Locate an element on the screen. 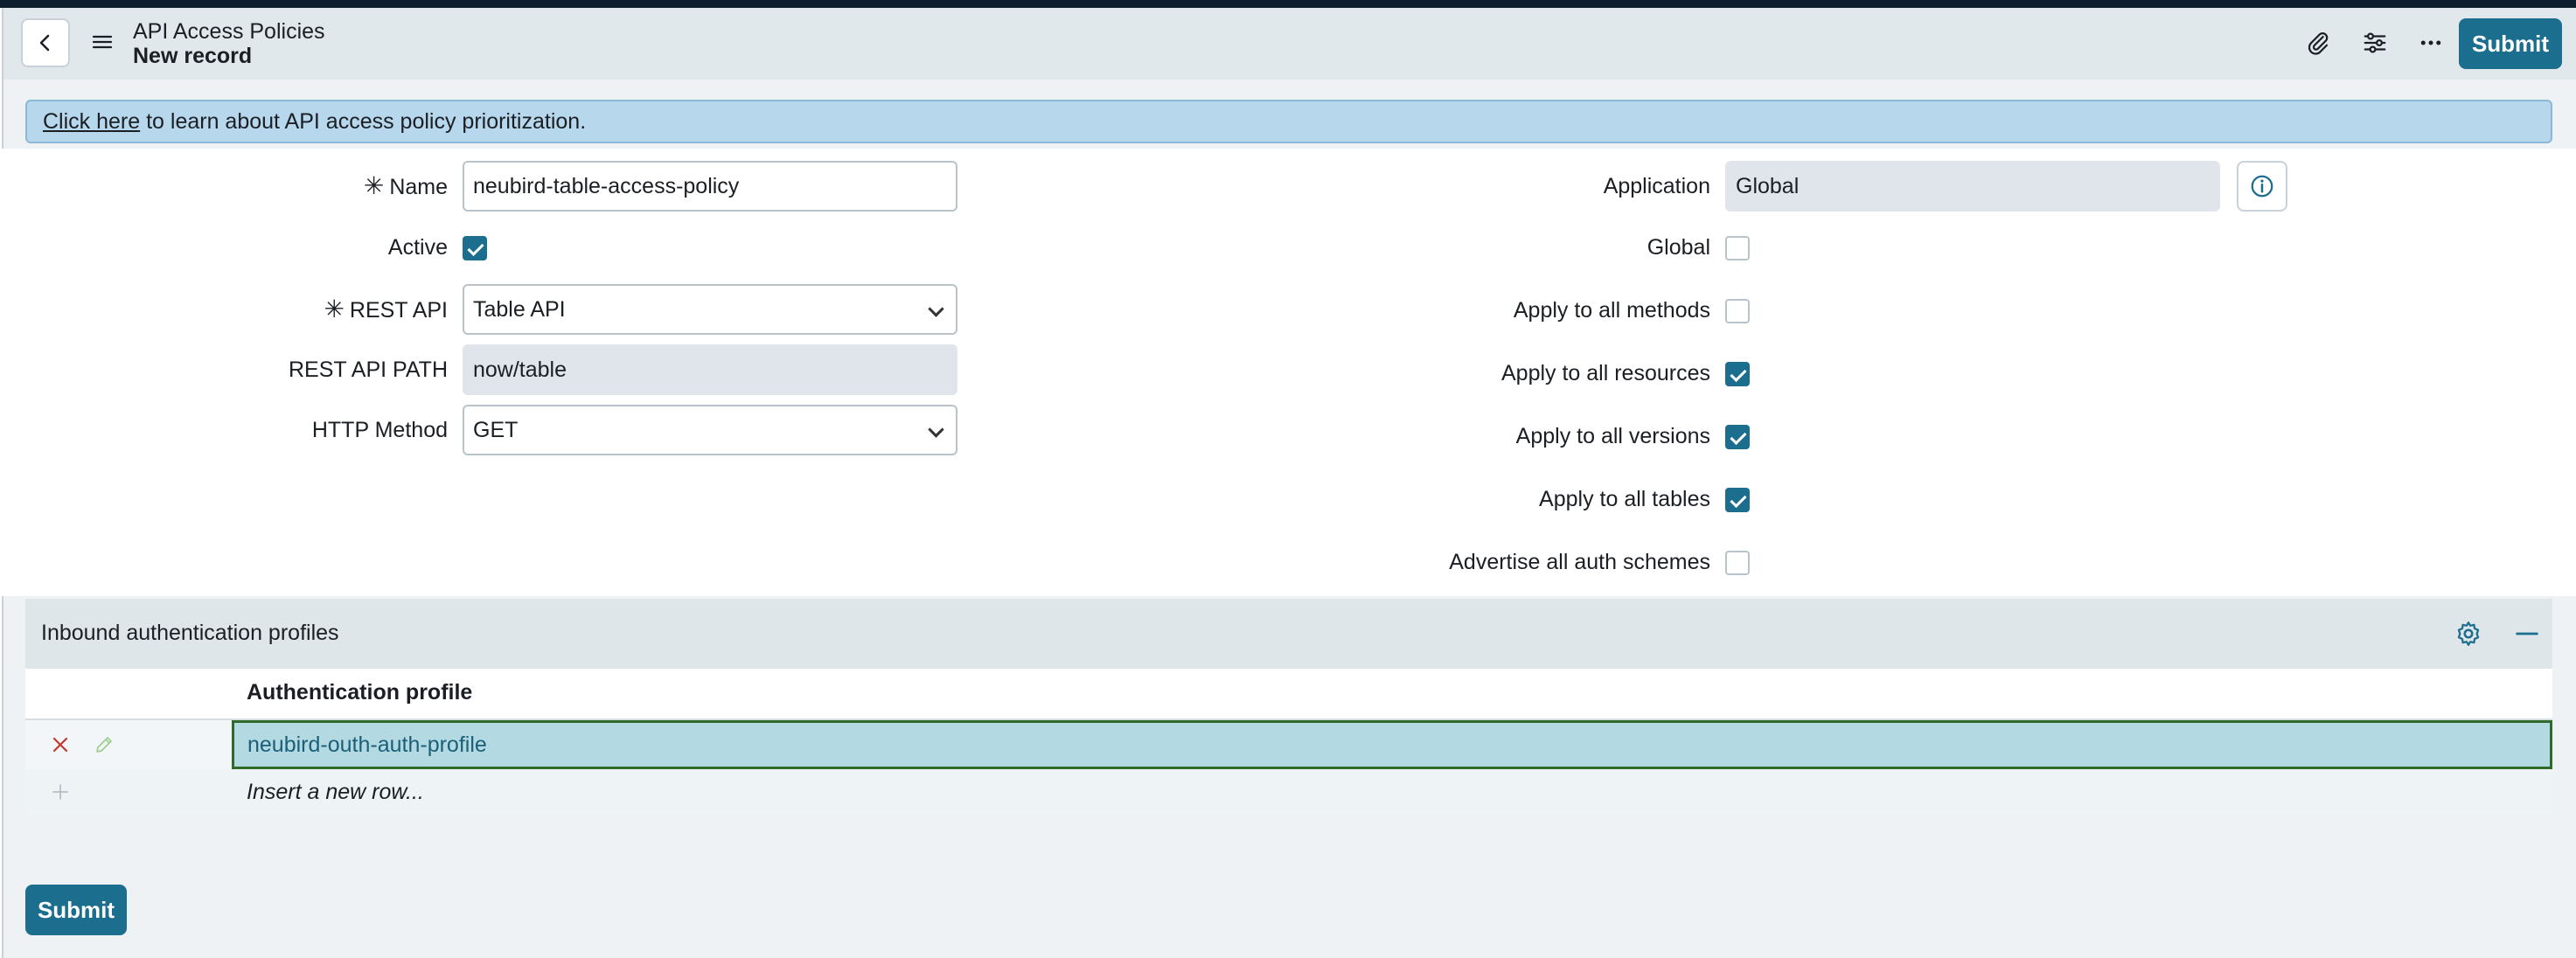  apply-versions-label: Apply to all versions is located at coordinates (1612, 436).